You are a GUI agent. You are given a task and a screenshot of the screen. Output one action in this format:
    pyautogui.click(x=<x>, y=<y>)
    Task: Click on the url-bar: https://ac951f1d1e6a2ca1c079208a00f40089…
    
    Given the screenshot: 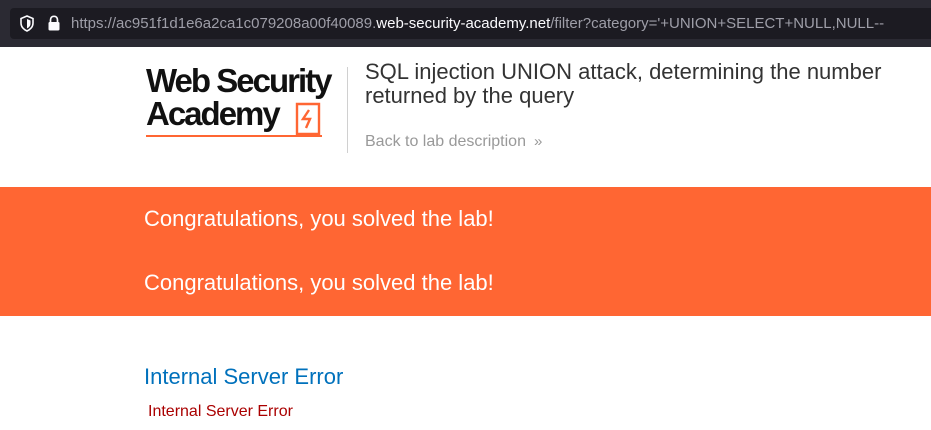 What is the action you would take?
    pyautogui.click(x=470, y=23)
    